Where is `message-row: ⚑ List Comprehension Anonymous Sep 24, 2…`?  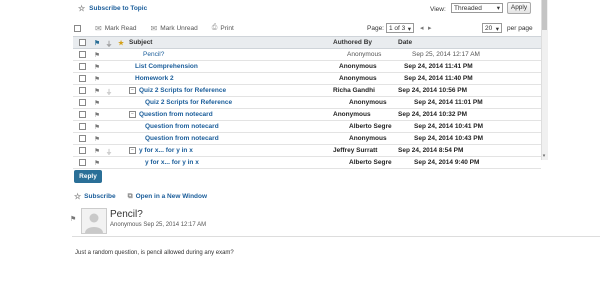 message-row: ⚑ List Comprehension Anonymous Sep 24, 2… is located at coordinates (307, 67).